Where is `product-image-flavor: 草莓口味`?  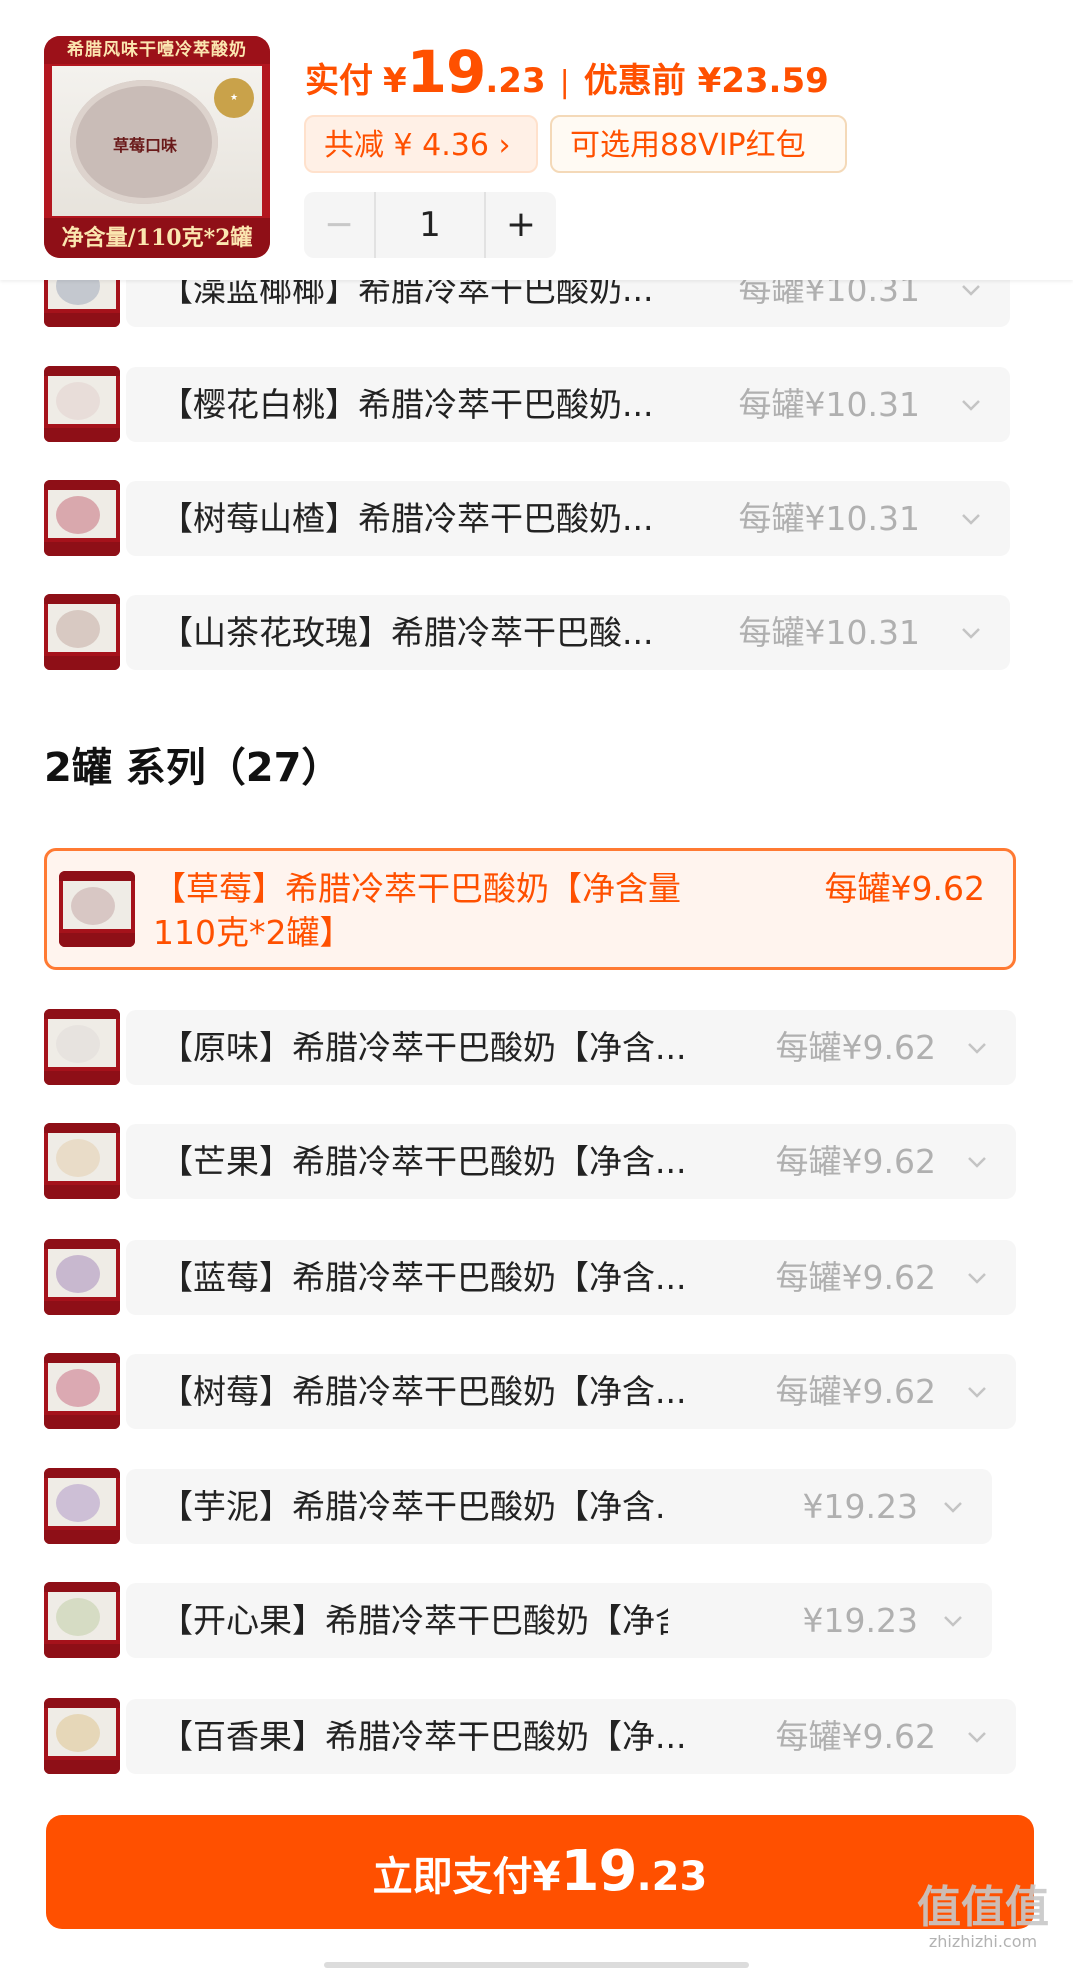 product-image-flavor: 草莓口味 is located at coordinates (144, 145).